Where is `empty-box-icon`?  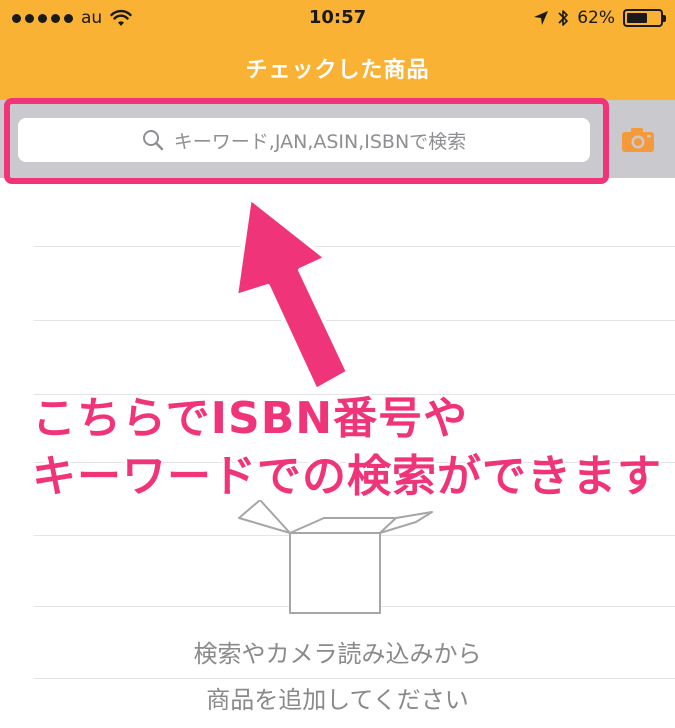 empty-box-icon is located at coordinates (335, 557).